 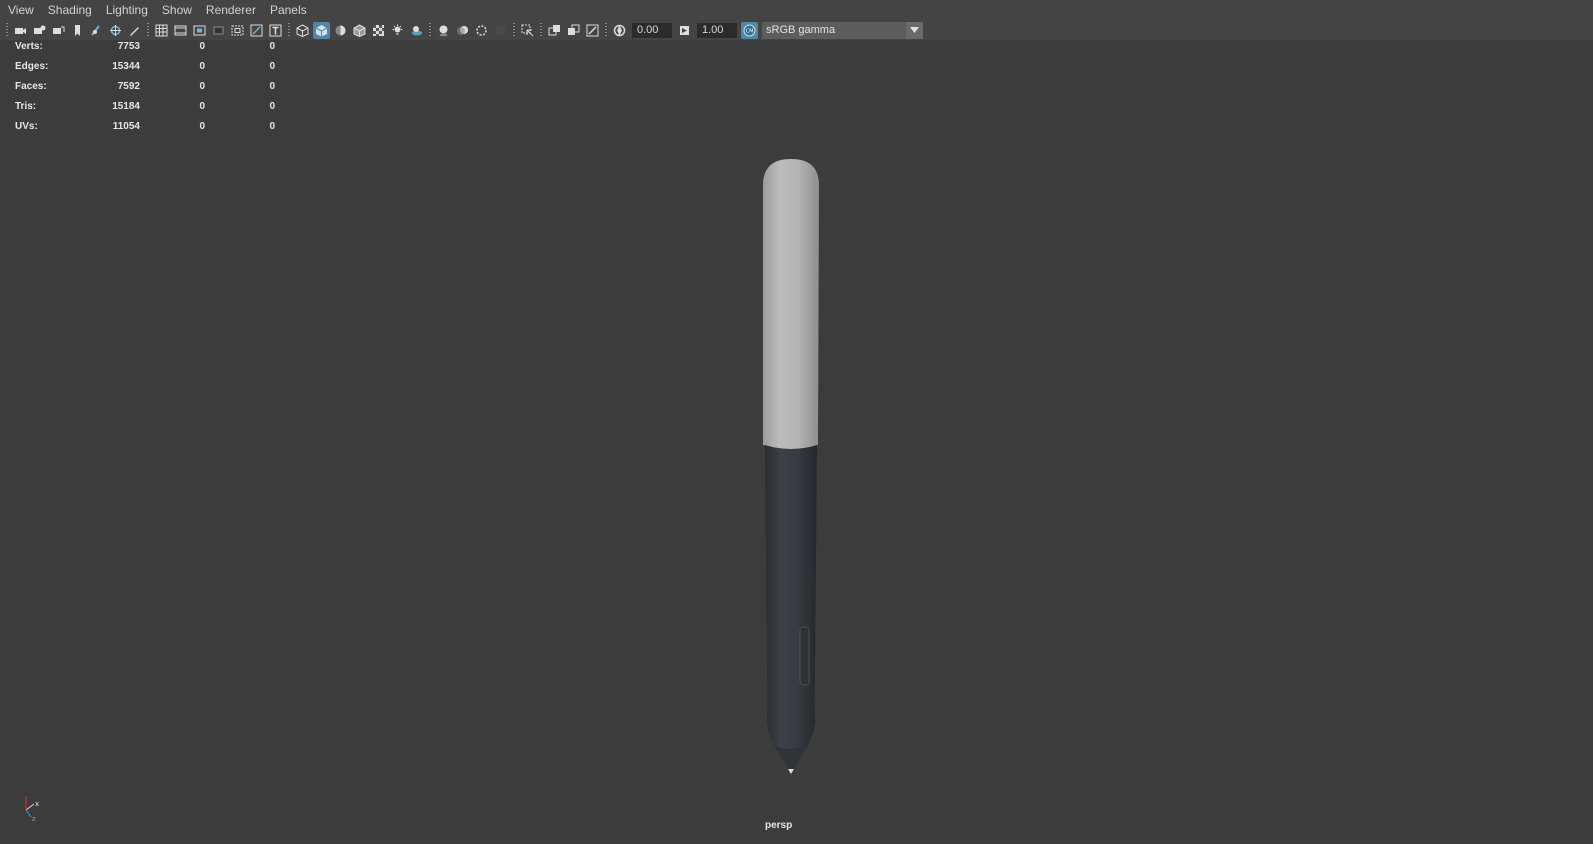 I want to click on hud-label: UVs:, so click(x=26, y=126).